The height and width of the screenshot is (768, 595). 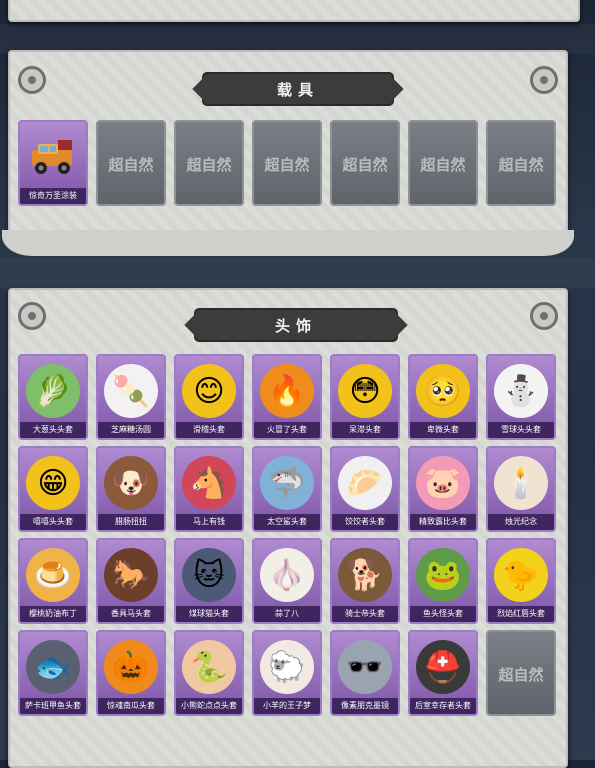 I want to click on headwear-tile: 🥺 卑微头套, so click(x=443, y=397).